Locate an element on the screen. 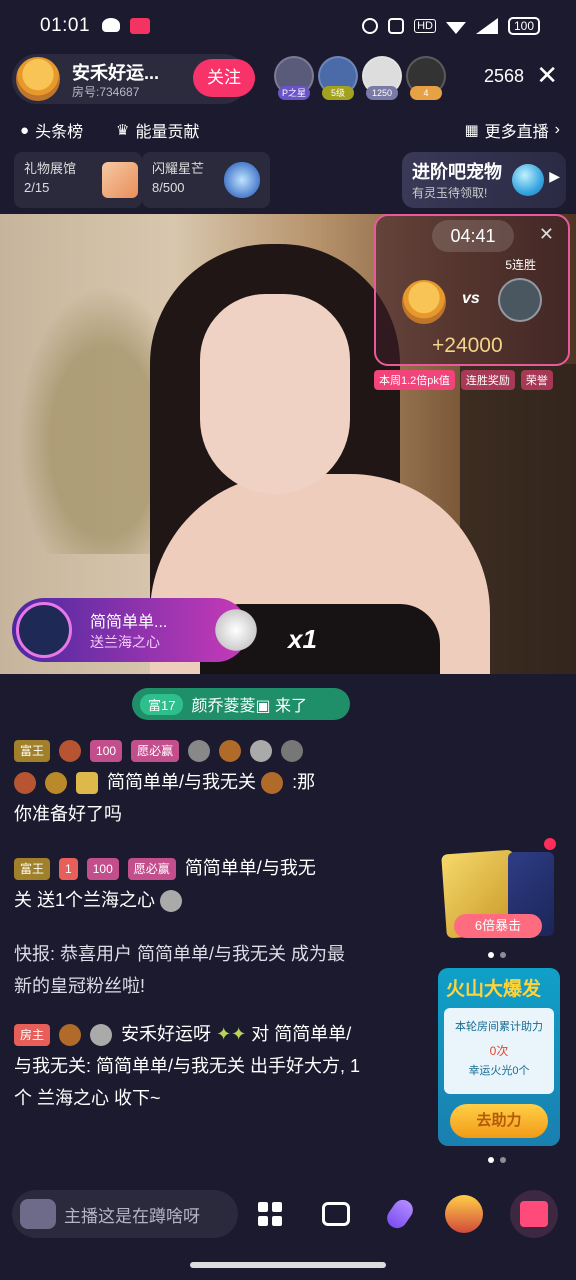 The width and height of the screenshot is (576, 1280). room-number: 房号:734687 is located at coordinates (106, 92).